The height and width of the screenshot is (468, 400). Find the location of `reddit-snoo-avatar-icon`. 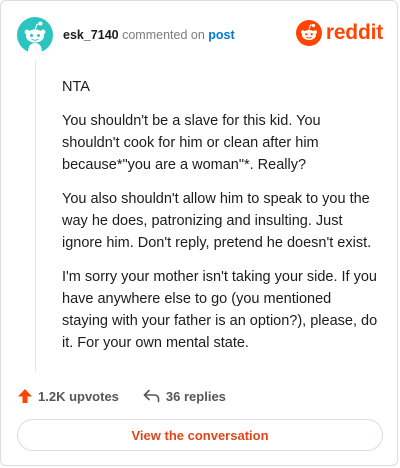

reddit-snoo-avatar-icon is located at coordinates (35, 35).